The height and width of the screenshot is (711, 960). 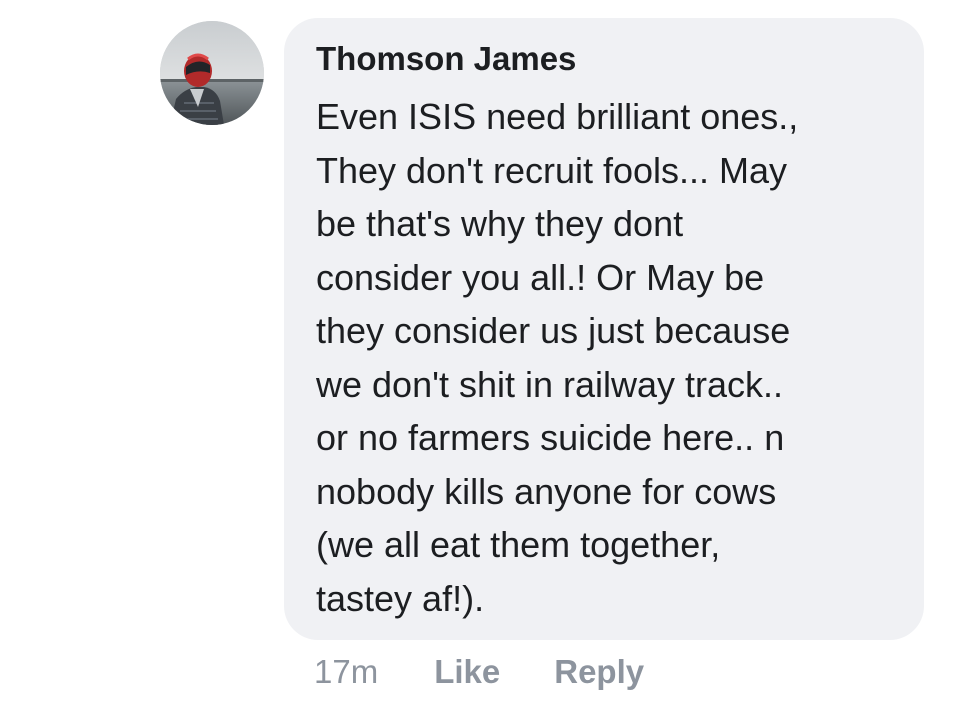 What do you see at coordinates (540, 277) in the screenshot?
I see `comment-text-line: consider you all.! Or May be` at bounding box center [540, 277].